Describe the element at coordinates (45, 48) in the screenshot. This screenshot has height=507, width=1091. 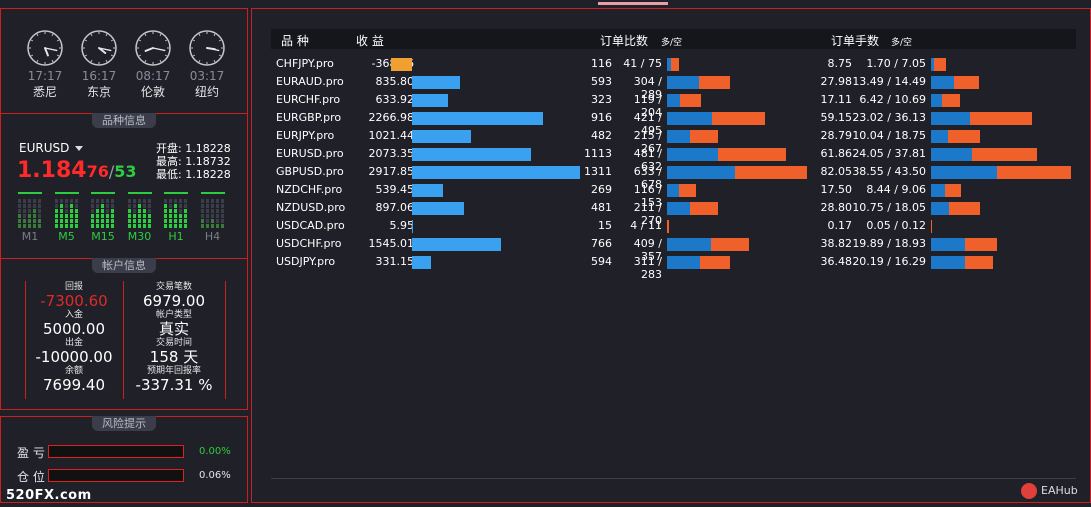
I see `clock-icon` at that location.